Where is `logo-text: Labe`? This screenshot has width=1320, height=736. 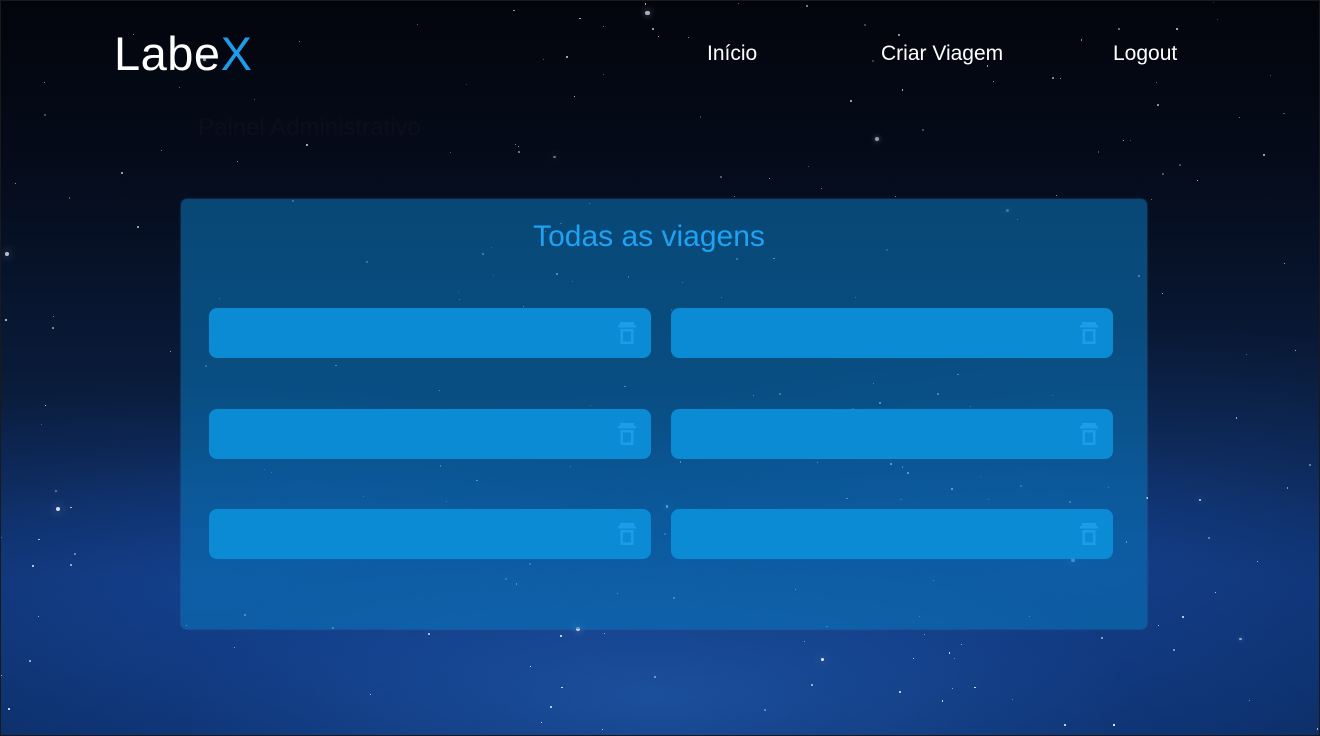
logo-text: Labe is located at coordinates (167, 53).